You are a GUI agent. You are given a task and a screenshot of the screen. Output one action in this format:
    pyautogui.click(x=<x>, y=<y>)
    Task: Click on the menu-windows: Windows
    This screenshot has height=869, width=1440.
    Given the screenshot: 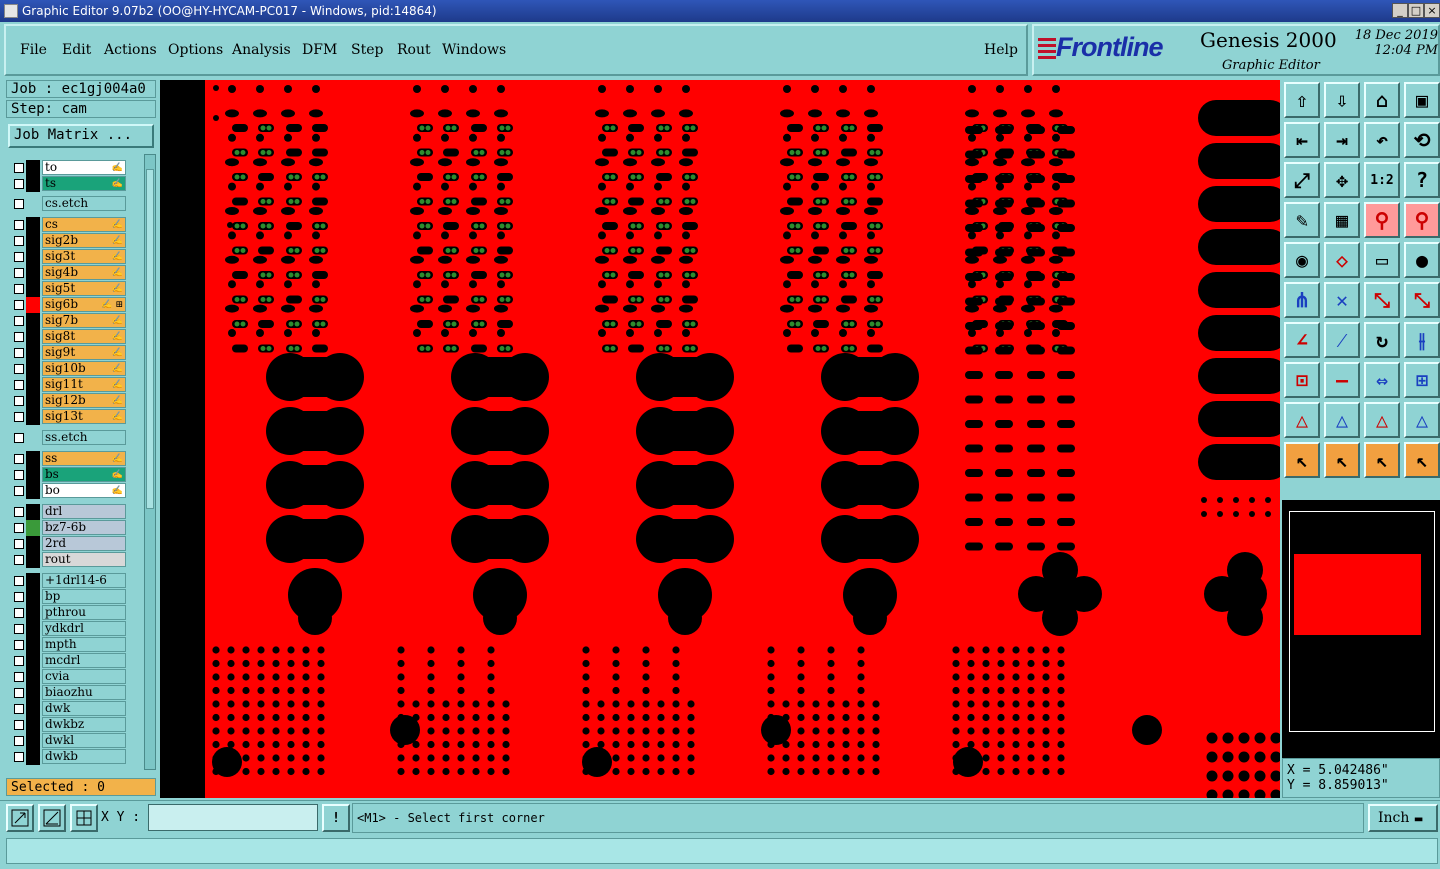 What is the action you would take?
    pyautogui.click(x=474, y=50)
    